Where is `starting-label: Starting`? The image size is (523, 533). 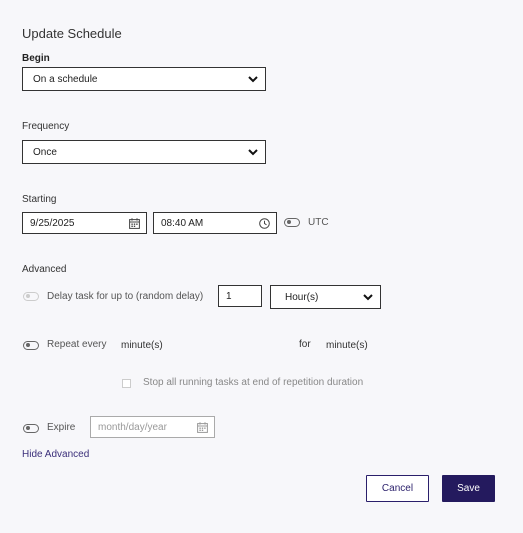 starting-label: Starting is located at coordinates (39, 199).